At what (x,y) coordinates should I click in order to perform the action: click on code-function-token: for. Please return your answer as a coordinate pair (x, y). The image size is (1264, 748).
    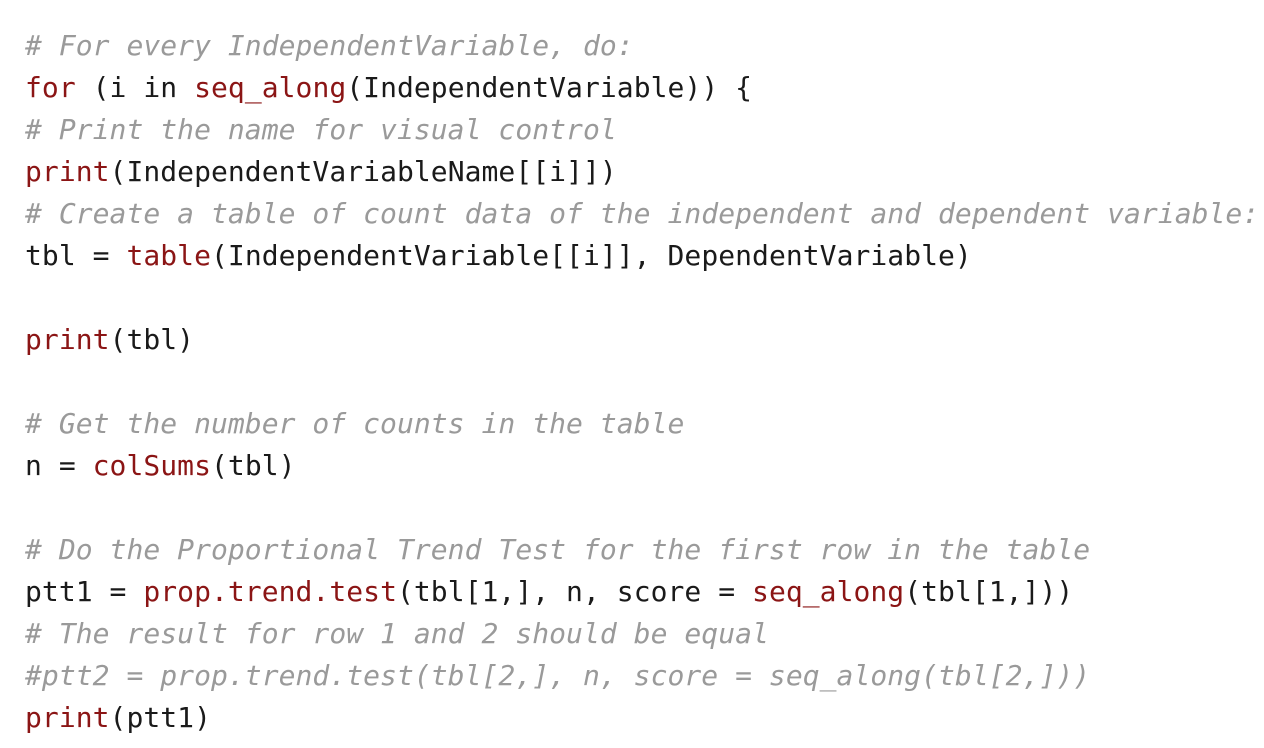
    Looking at the image, I should click on (50, 87).